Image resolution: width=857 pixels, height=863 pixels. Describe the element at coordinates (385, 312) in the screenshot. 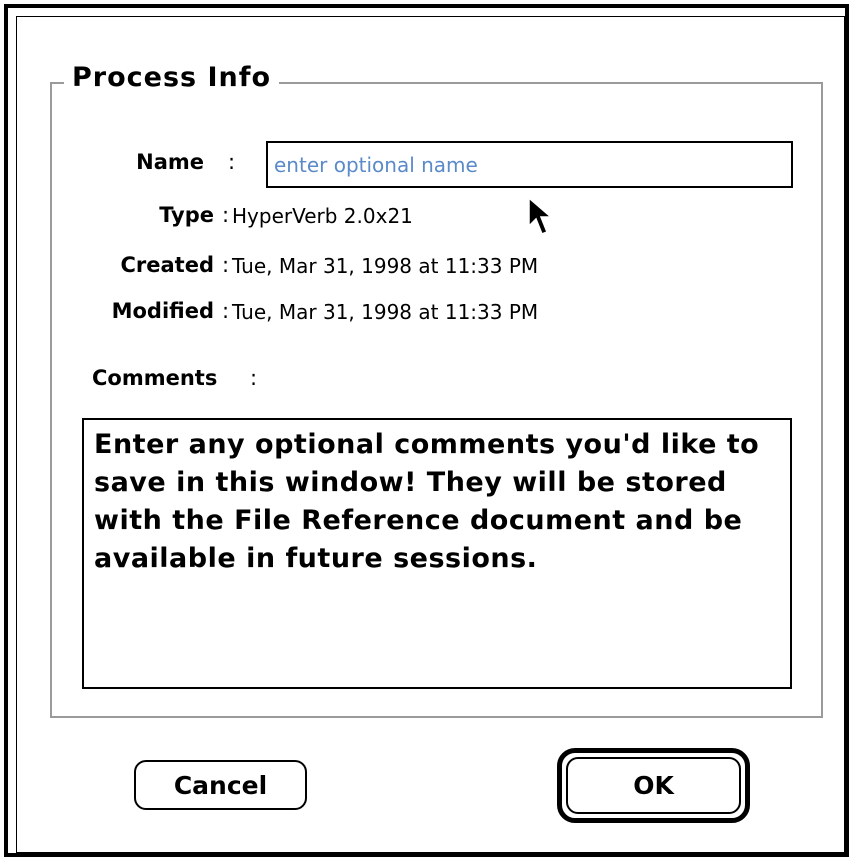

I see `modified-value: Tue, Mar 31, 1998 at 11:33 PM` at that location.